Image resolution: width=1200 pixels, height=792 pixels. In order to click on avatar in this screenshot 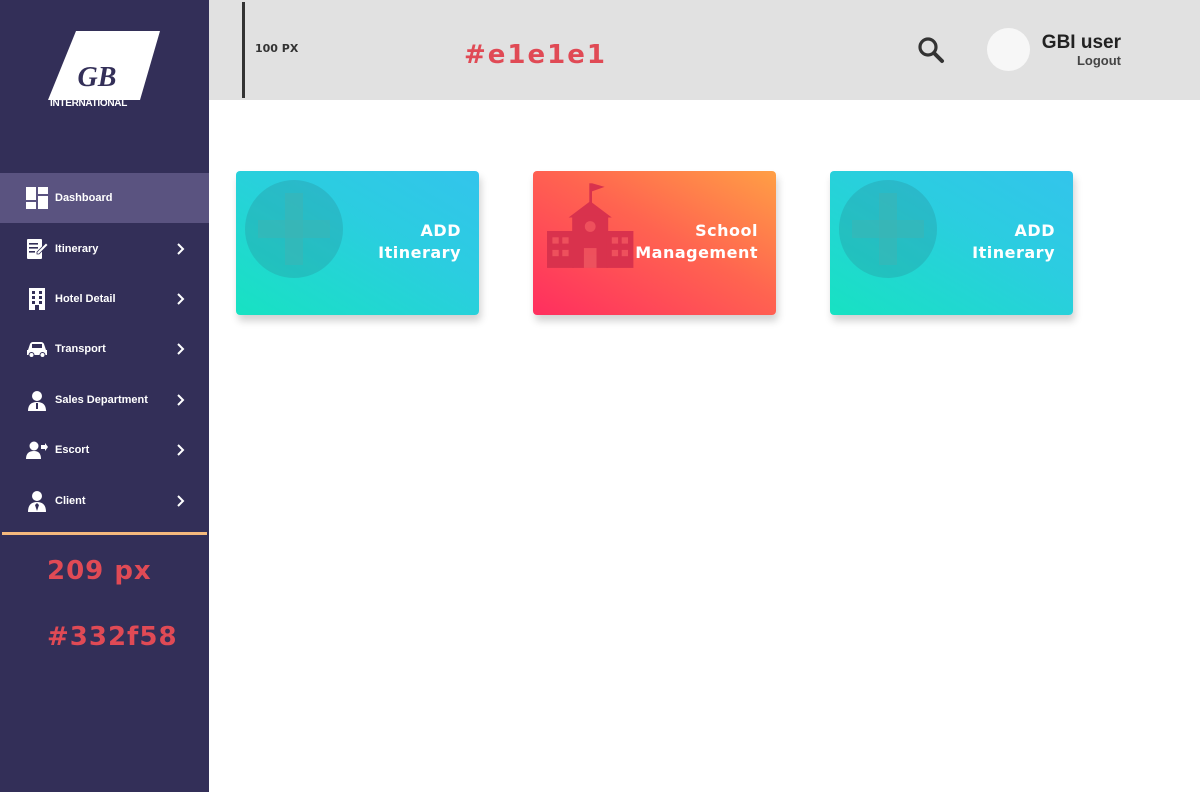, I will do `click(1008, 49)`.